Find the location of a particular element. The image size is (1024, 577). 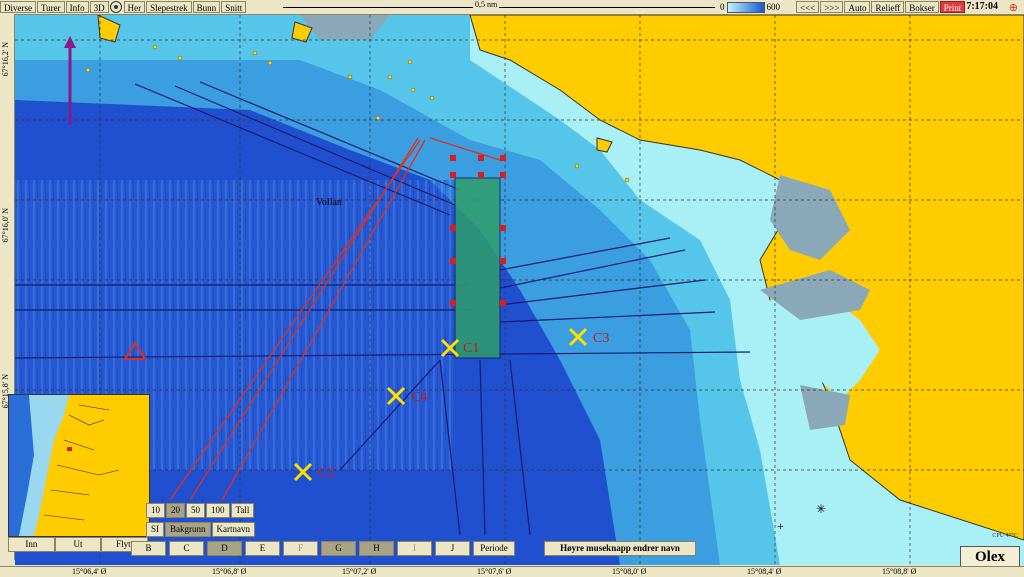

scale-100-button: 100 is located at coordinates (218, 510).